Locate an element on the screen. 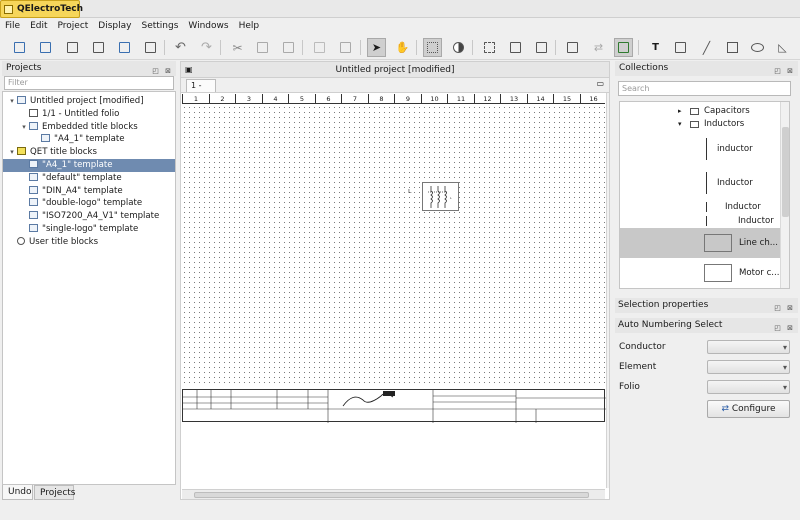 The image size is (800, 520). menu-windows: Windows is located at coordinates (208, 26).